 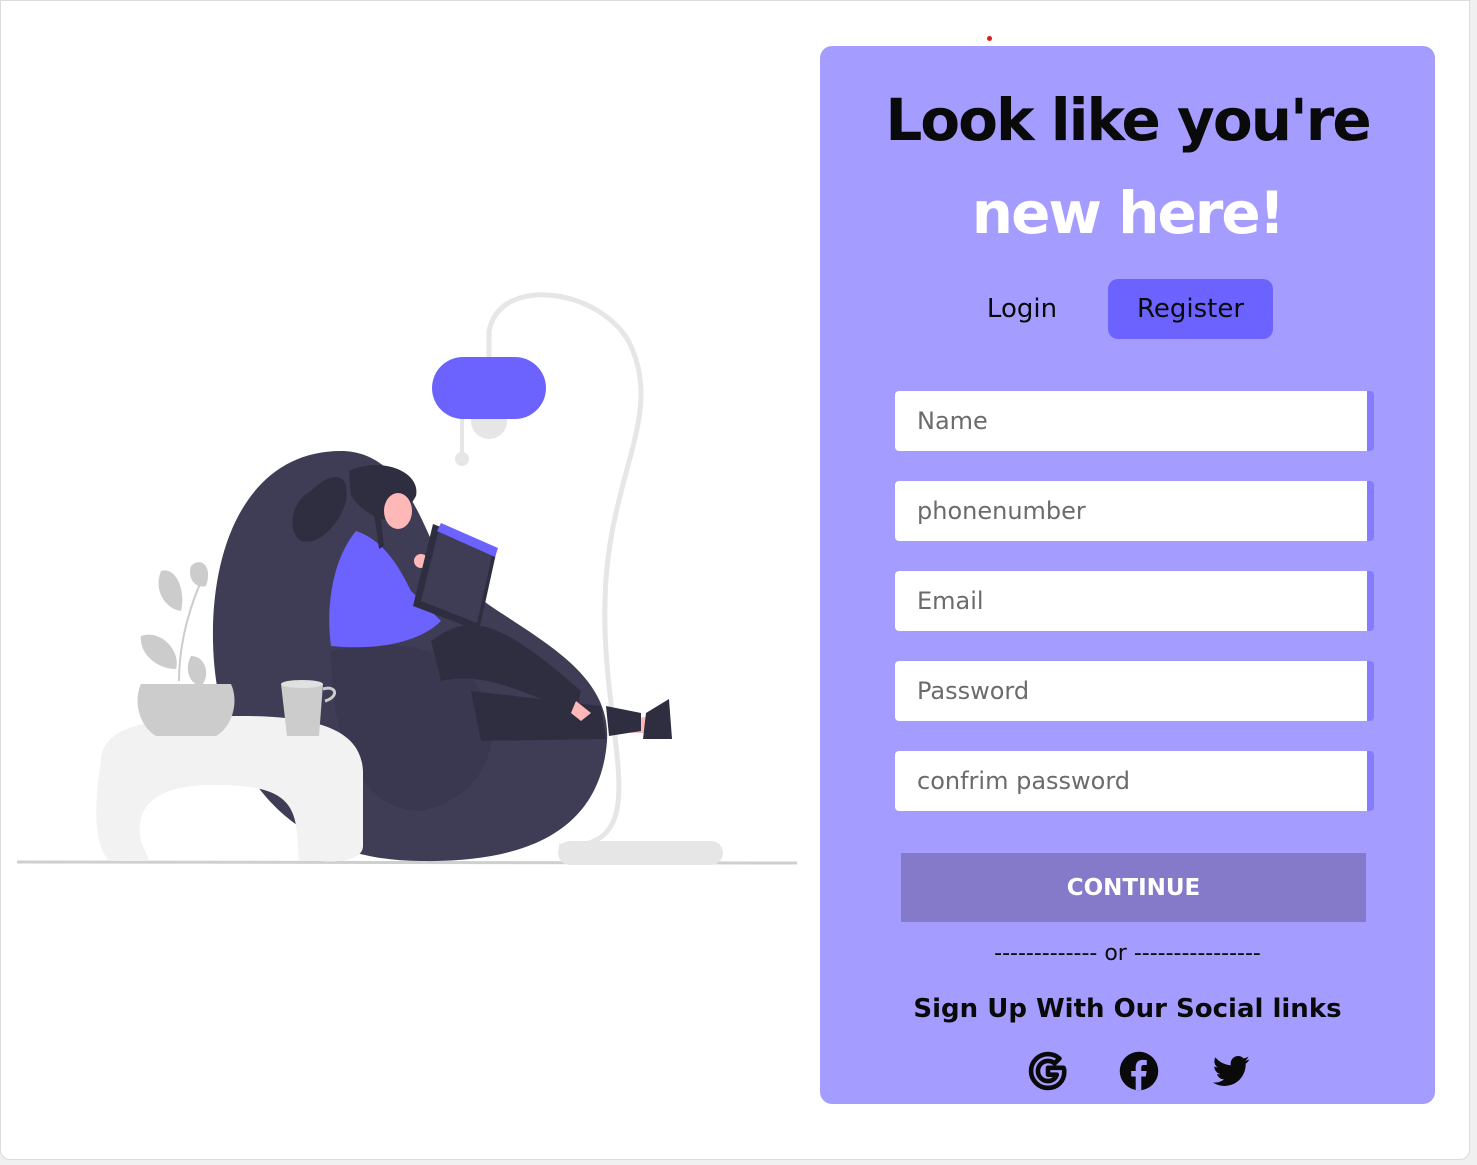 I want to click on phone-number-field, so click(x=1134, y=511).